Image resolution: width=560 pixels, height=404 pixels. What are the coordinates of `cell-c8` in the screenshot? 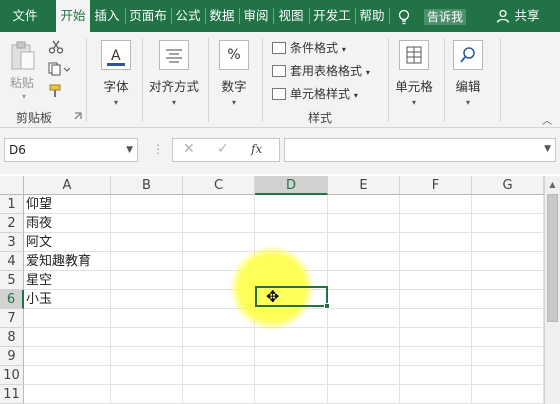 It's located at (219, 337).